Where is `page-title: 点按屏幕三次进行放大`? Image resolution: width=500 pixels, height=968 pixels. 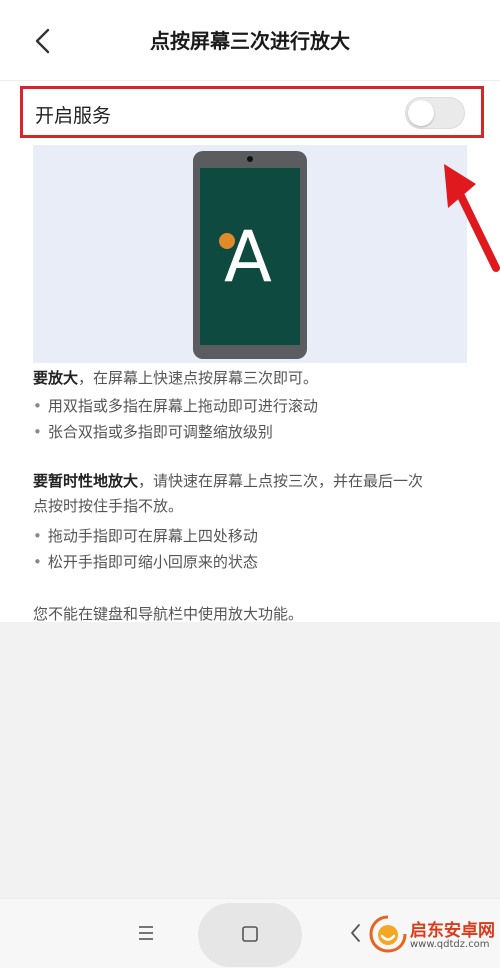
page-title: 点按屏幕三次进行放大 is located at coordinates (250, 41).